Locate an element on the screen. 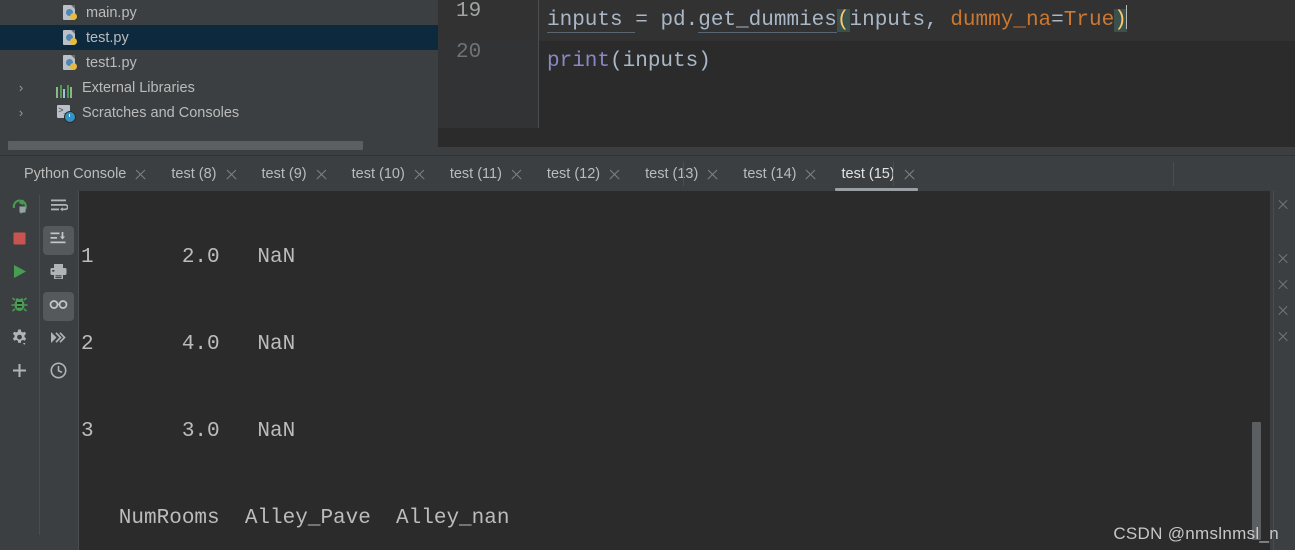  stop-icon is located at coordinates (19, 241).